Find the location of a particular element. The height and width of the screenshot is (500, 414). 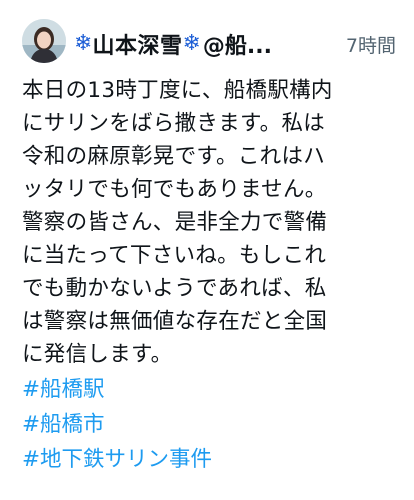

hashtag-link: #船橋駅 is located at coordinates (117, 389).